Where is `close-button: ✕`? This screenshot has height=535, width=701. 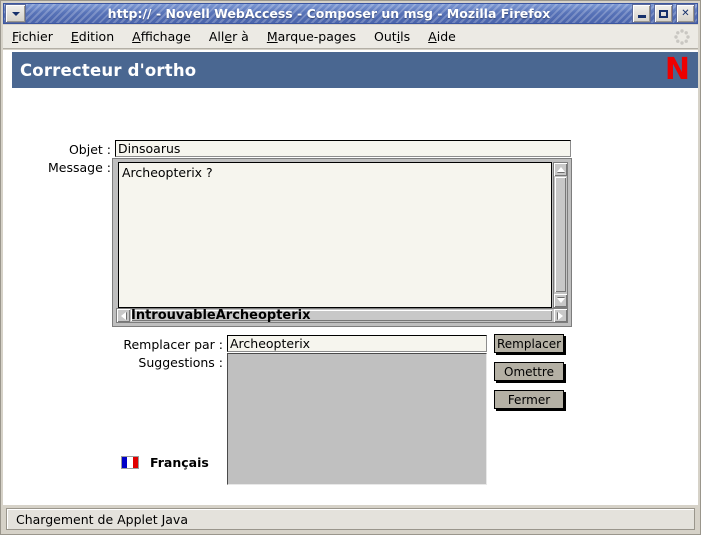 close-button: ✕ is located at coordinates (685, 13).